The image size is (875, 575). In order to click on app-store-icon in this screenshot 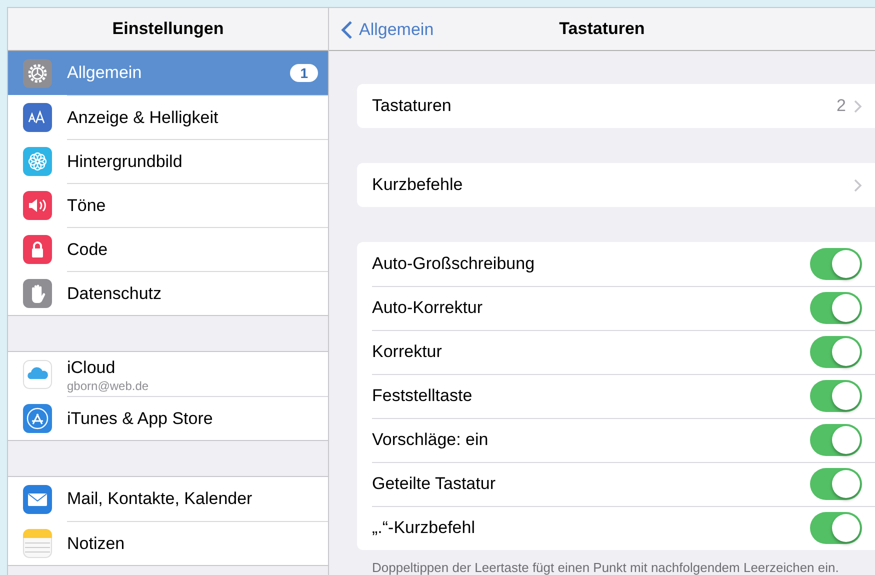, I will do `click(37, 418)`.